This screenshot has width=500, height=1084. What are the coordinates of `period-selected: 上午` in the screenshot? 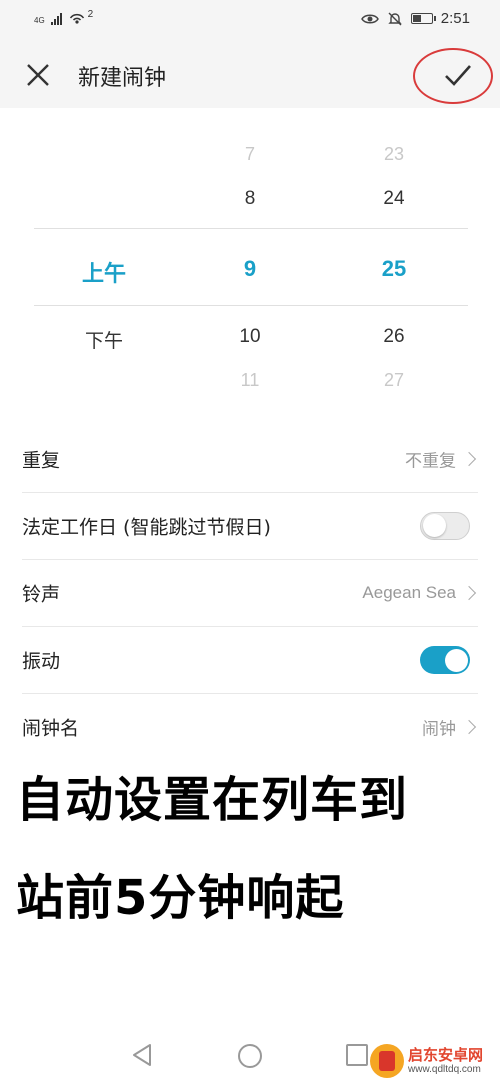 It's located at (104, 272).